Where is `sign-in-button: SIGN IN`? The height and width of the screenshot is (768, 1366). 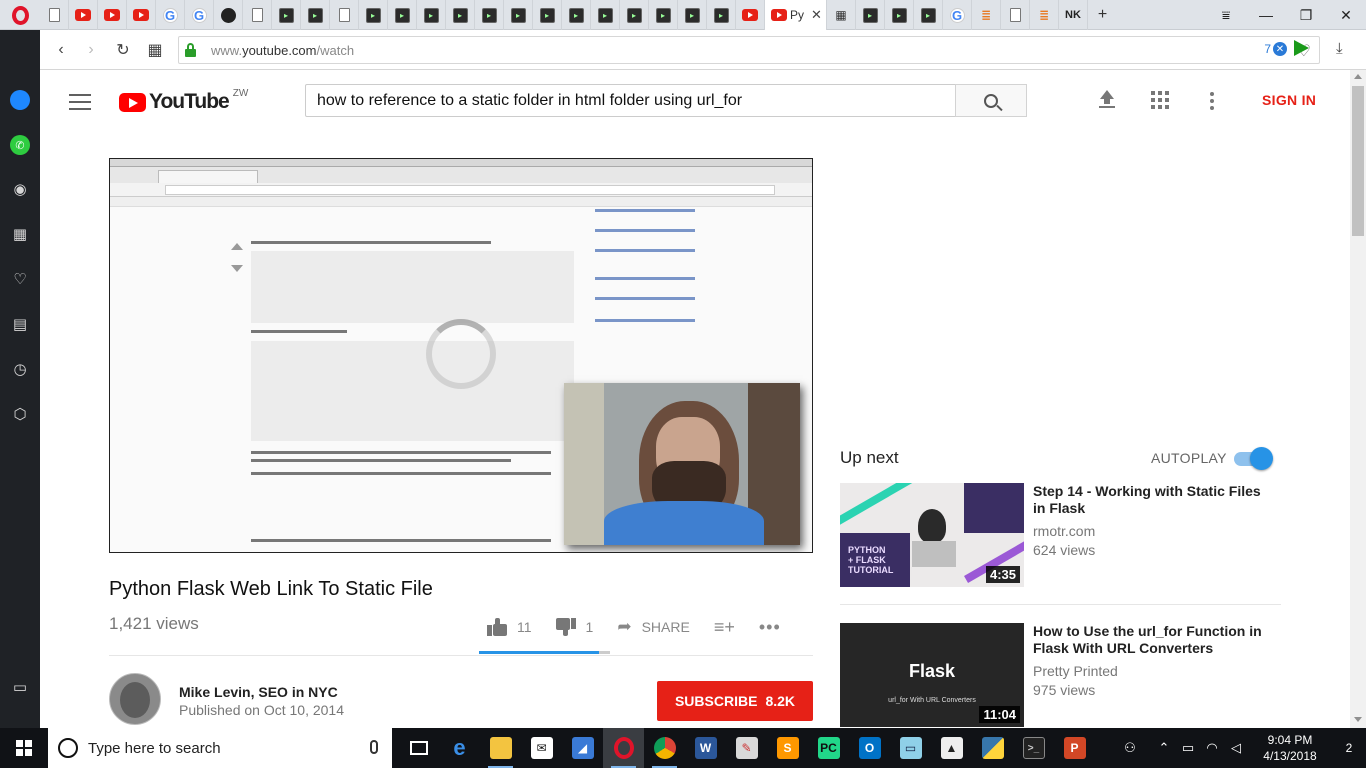 sign-in-button: SIGN IN is located at coordinates (1289, 100).